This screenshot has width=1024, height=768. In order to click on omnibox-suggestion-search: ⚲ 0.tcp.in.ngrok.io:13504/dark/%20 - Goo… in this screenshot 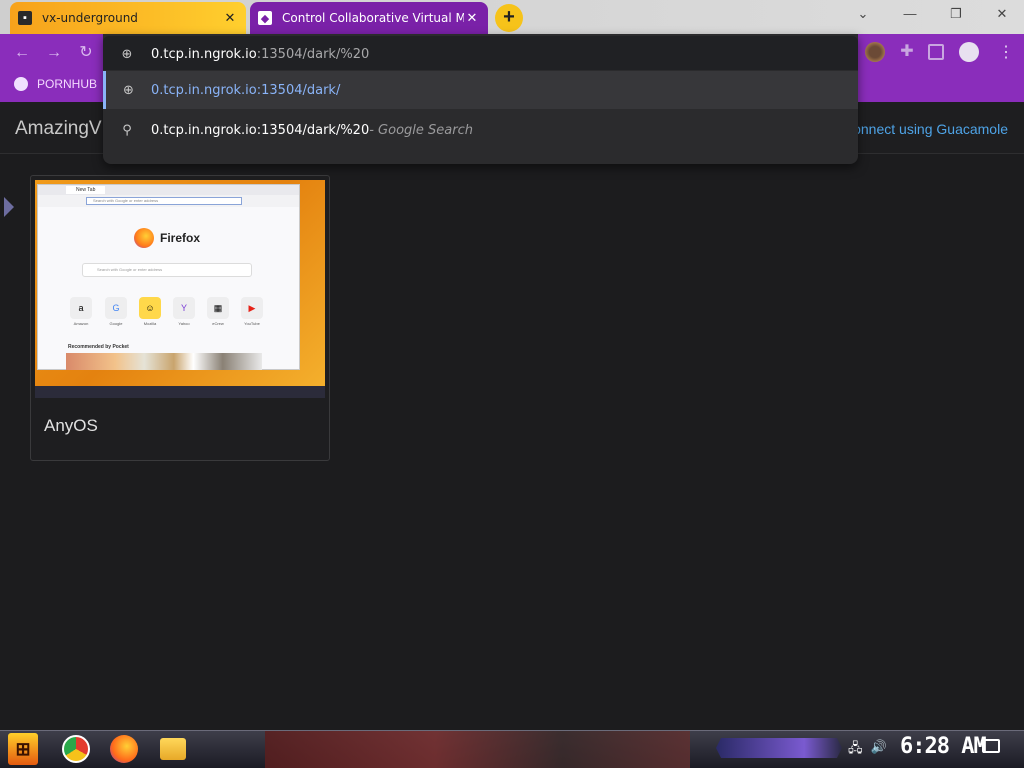, I will do `click(480, 130)`.